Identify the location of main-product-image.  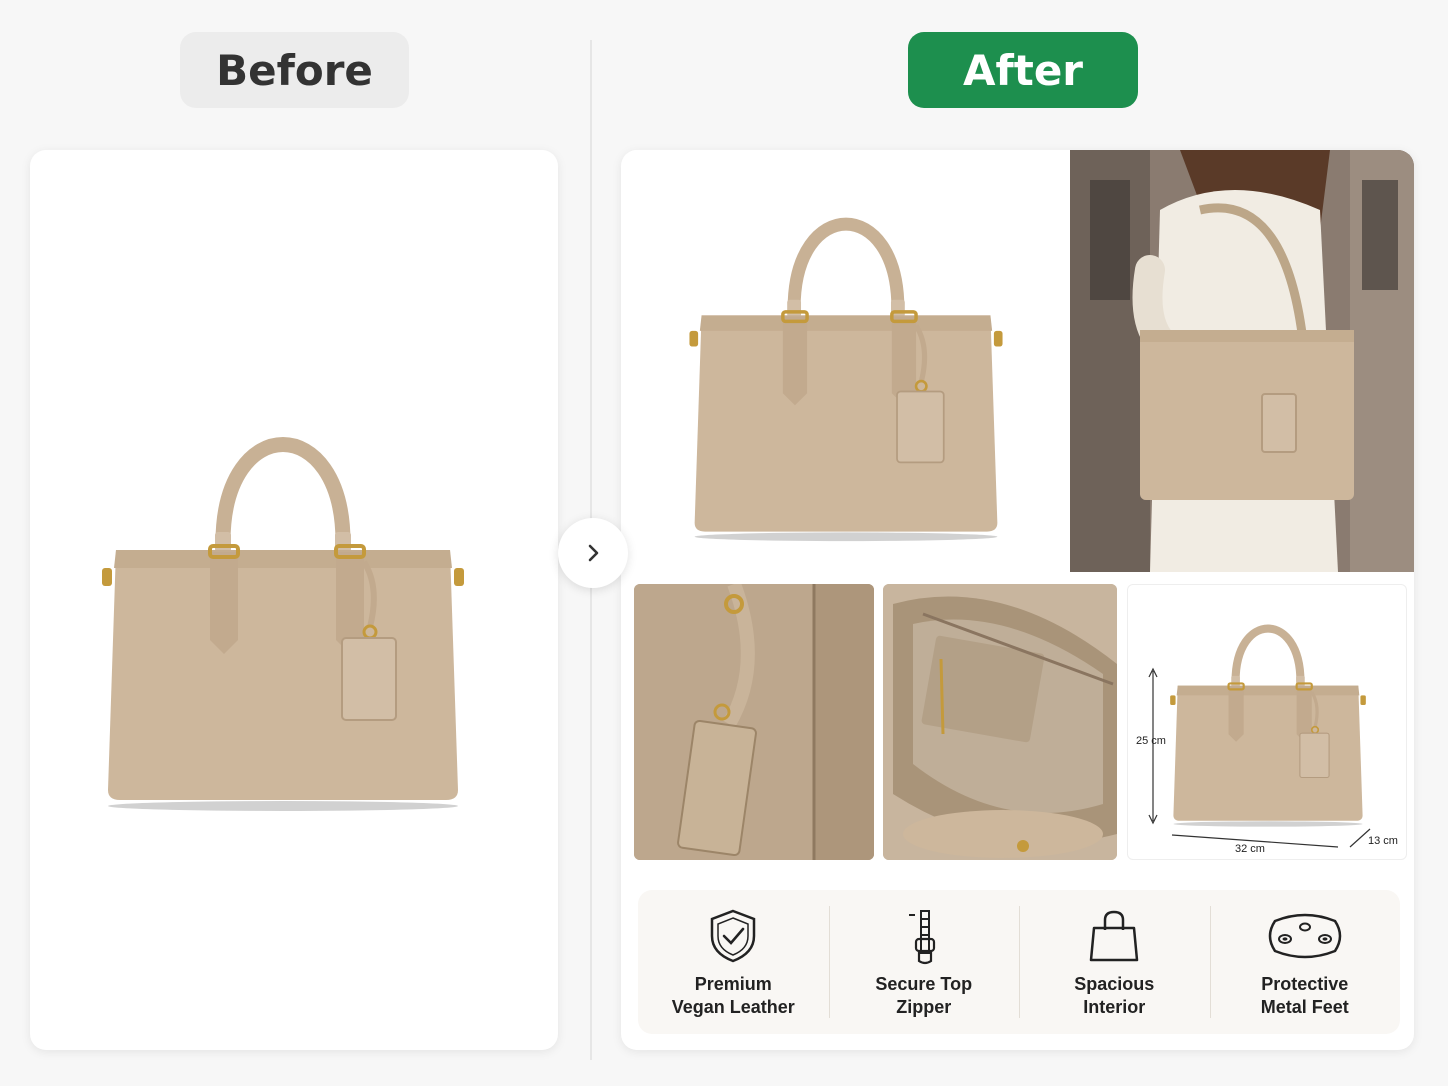
(842, 360).